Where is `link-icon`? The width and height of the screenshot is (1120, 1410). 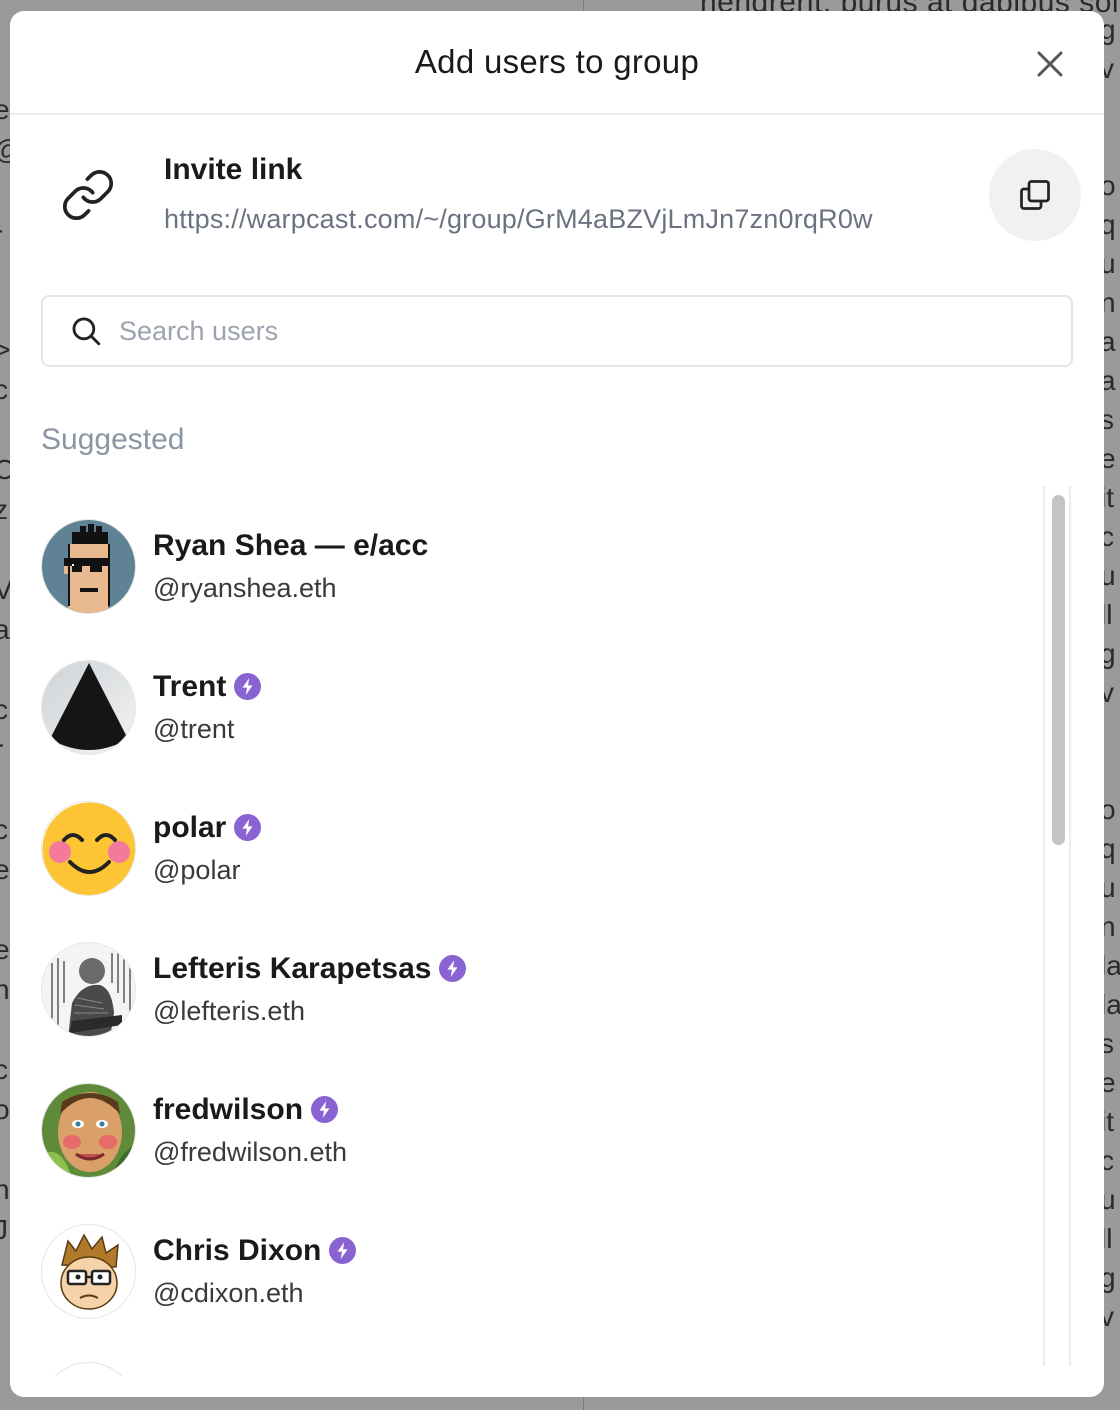 link-icon is located at coordinates (88, 195).